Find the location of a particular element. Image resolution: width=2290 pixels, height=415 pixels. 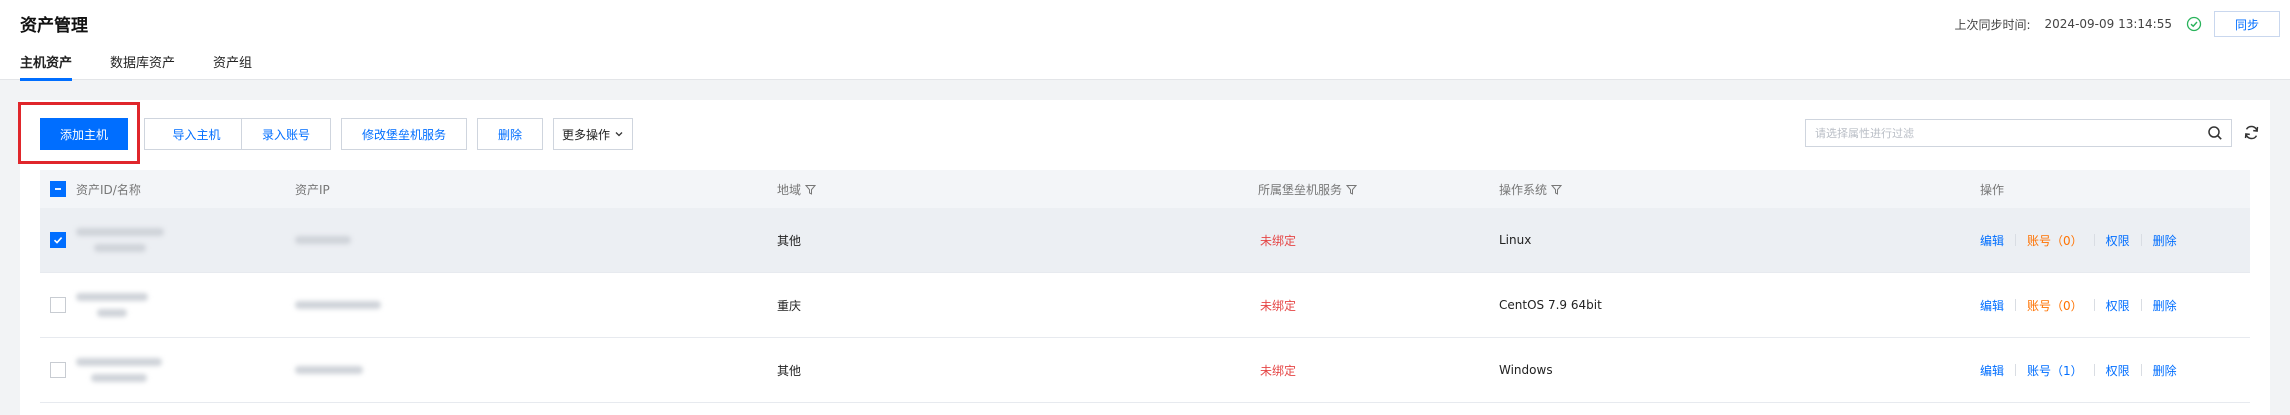

row-actions: 编辑 账号（1） 权限 删除 is located at coordinates (2078, 370).